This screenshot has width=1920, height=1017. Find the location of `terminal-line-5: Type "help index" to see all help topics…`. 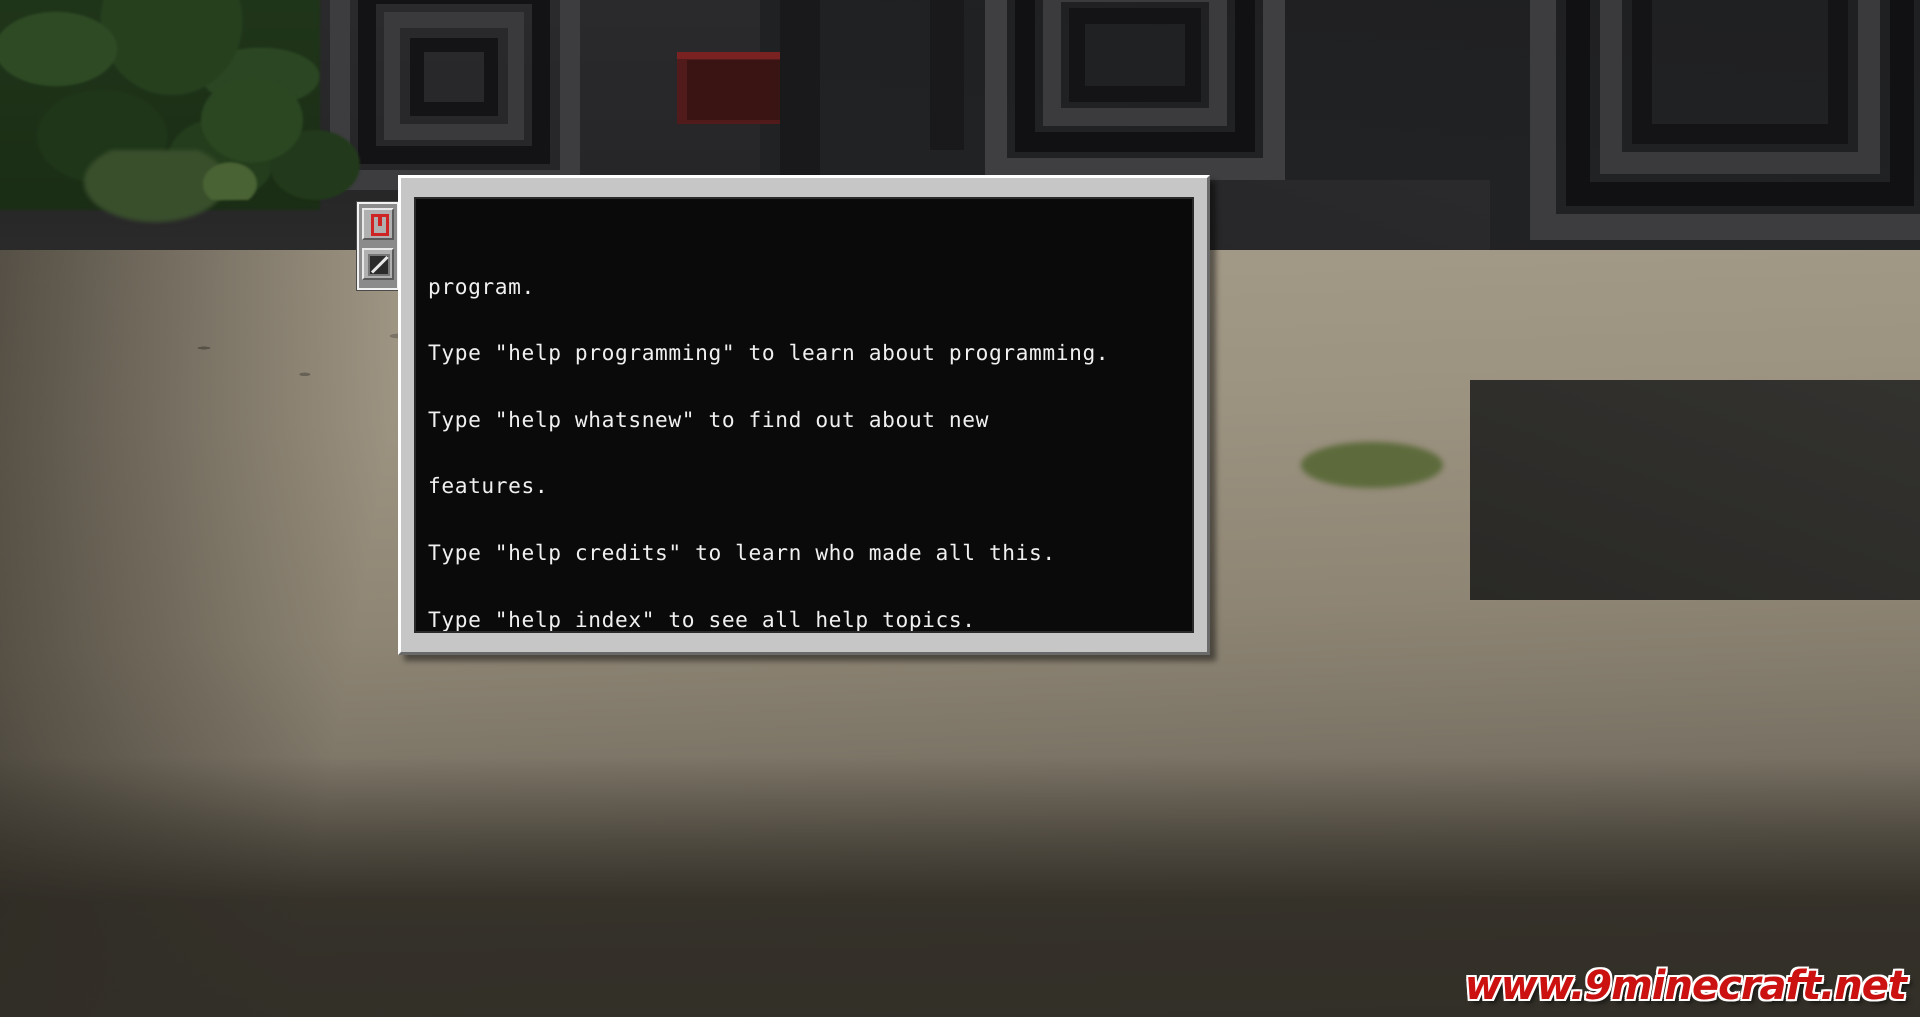

terminal-line-5: Type "help index" to see all help topics… is located at coordinates (702, 619).